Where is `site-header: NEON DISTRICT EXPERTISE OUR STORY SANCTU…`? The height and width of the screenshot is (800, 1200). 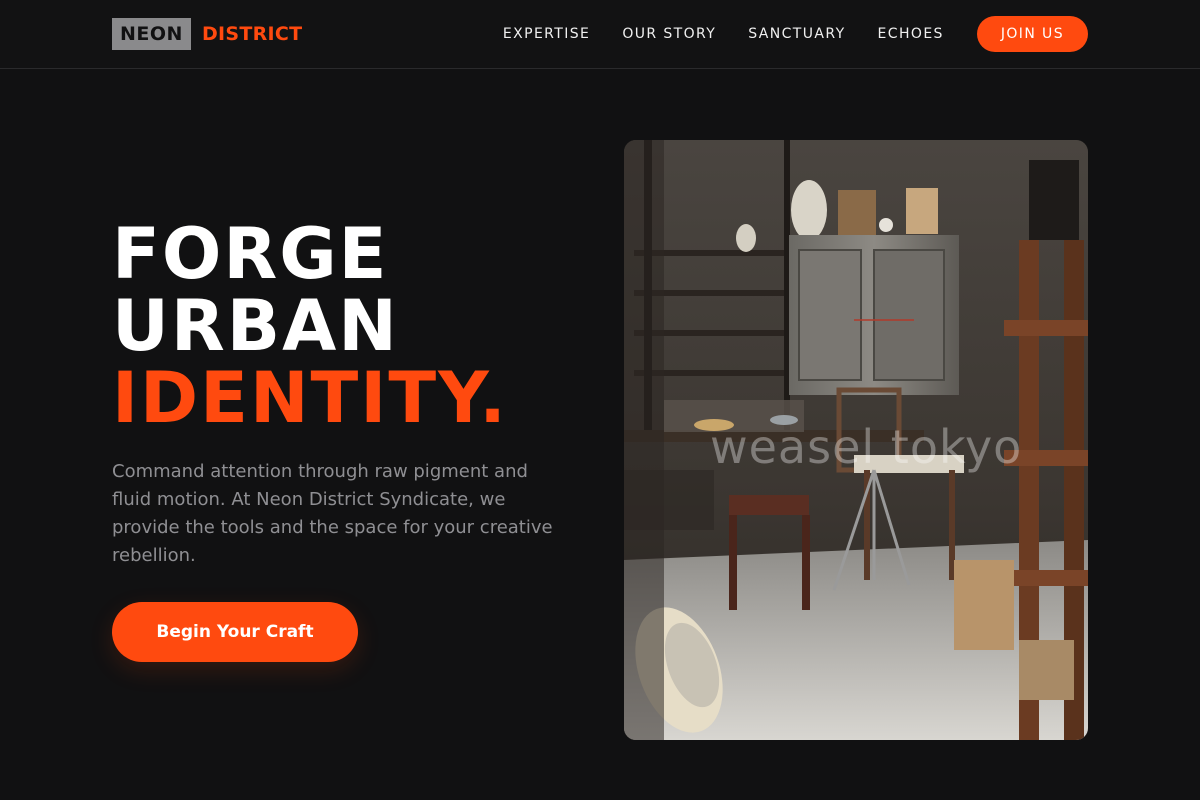 site-header: NEON DISTRICT EXPERTISE OUR STORY SANCTU… is located at coordinates (600, 34).